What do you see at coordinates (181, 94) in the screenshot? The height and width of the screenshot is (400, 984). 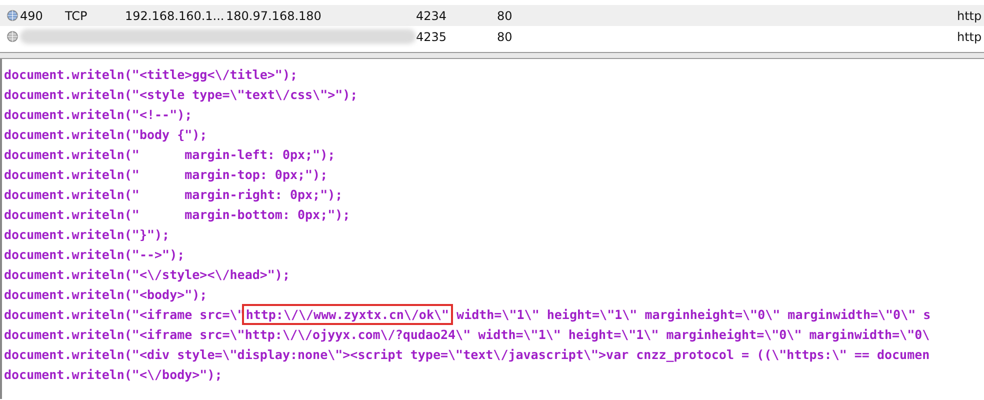 I see `code-line: document.writeln("<style type=\"text\/css\">");` at bounding box center [181, 94].